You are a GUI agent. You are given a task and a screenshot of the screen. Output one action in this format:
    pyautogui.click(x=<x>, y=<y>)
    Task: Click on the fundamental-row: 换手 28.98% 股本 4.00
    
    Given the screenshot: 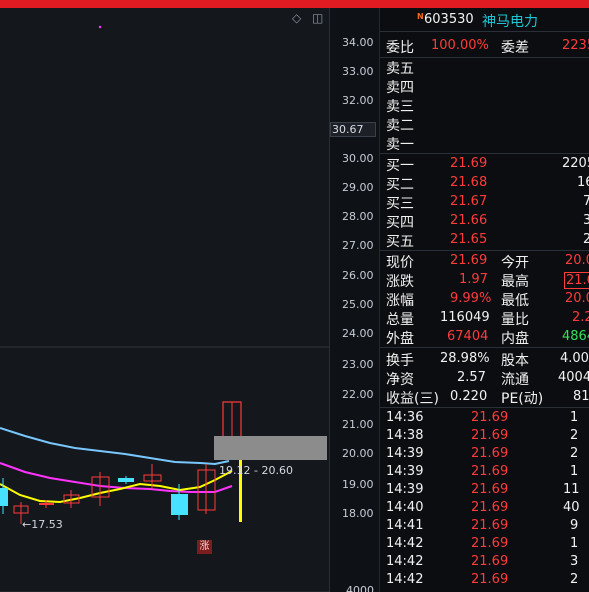 What is the action you would take?
    pyautogui.click(x=484, y=359)
    